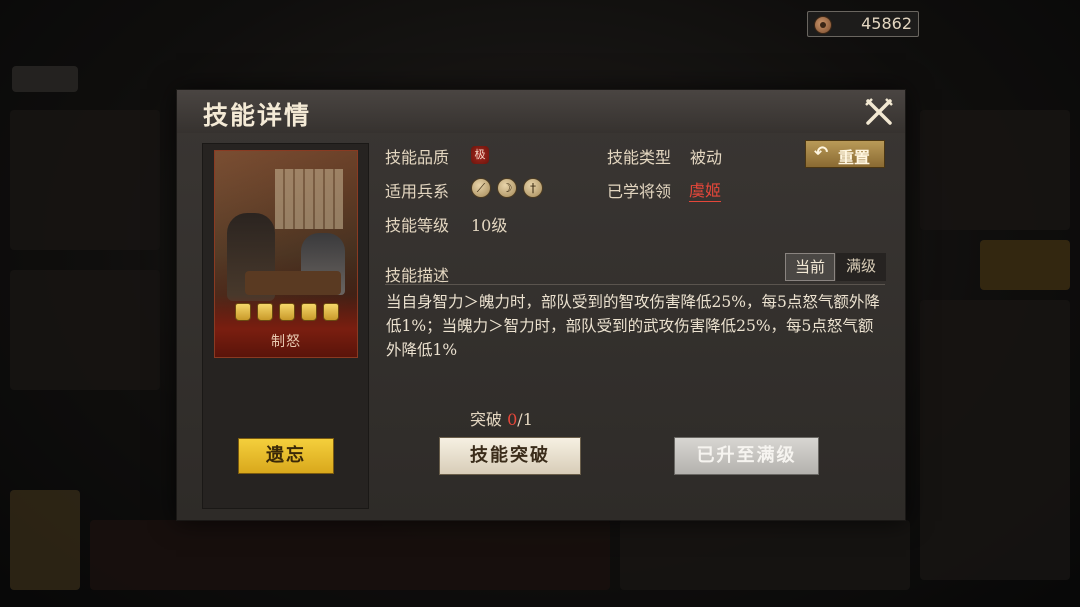 Image resolution: width=1080 pixels, height=607 pixels. What do you see at coordinates (480, 155) in the screenshot?
I see `quality-badge: 极` at bounding box center [480, 155].